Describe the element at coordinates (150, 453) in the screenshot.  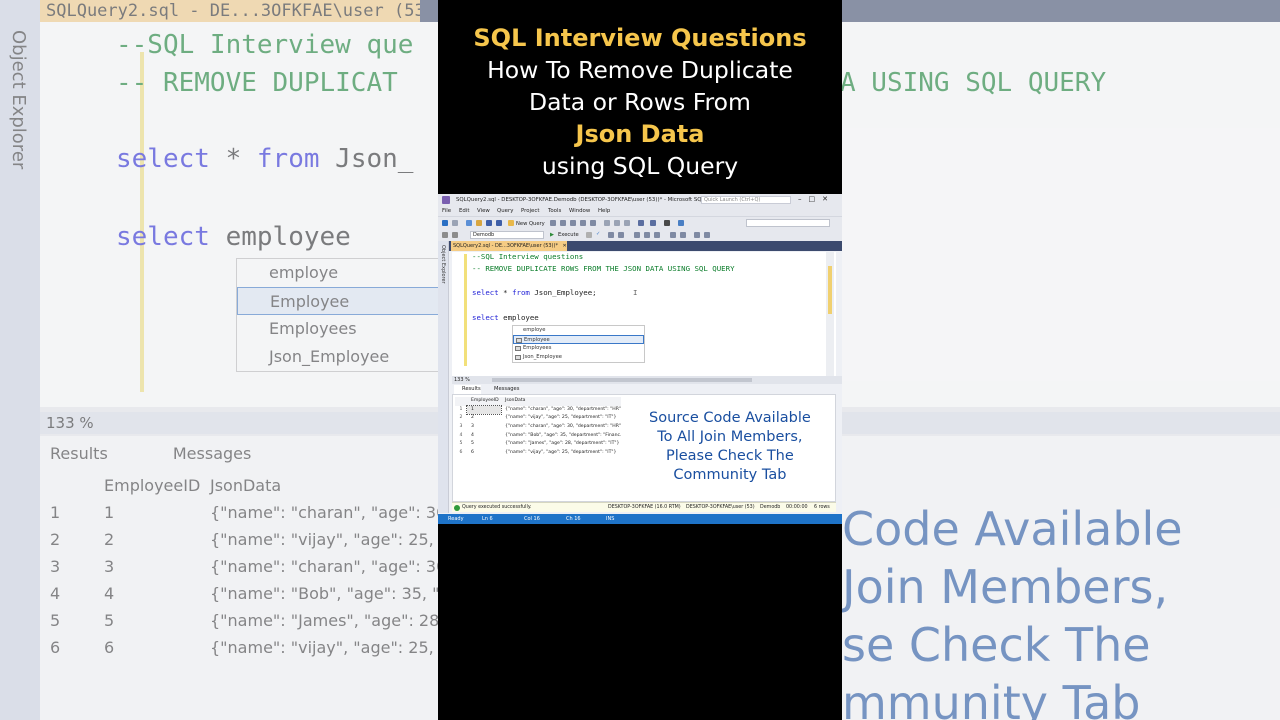
I see `bg-results-tabs: Results Messages` at that location.